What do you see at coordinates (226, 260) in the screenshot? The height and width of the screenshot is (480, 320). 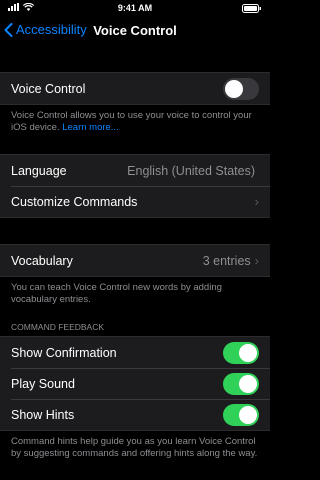 I see `vocabulary-value: 3 entries` at bounding box center [226, 260].